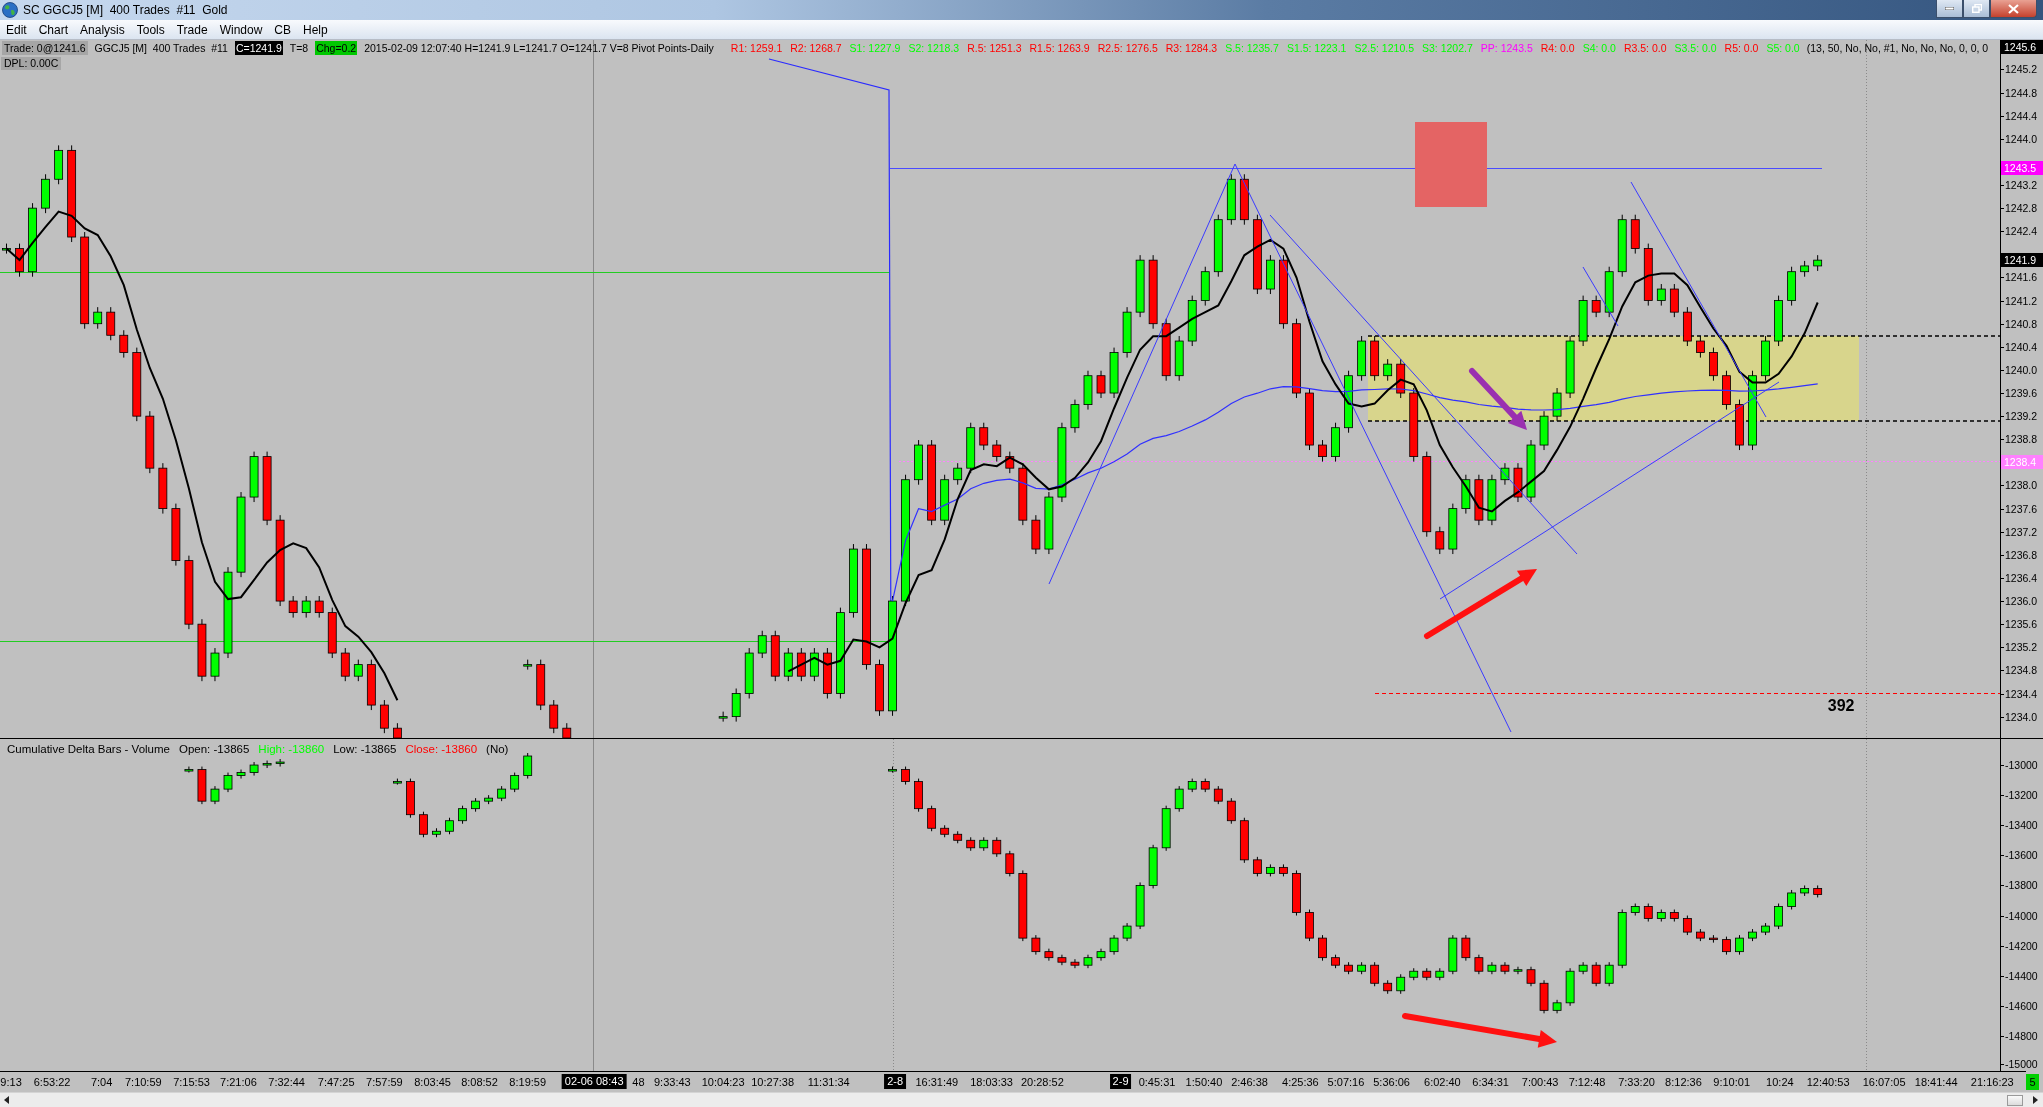 This screenshot has width=2043, height=1107. What do you see at coordinates (53, 29) in the screenshot?
I see `menu-item: Chart` at bounding box center [53, 29].